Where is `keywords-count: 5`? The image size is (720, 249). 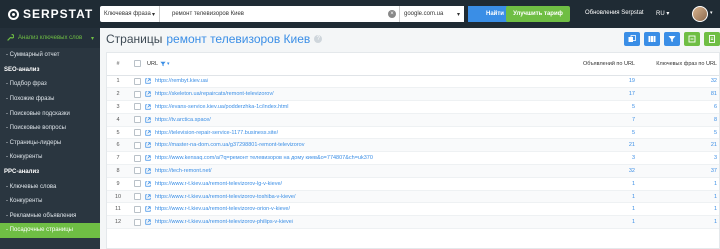 keywords-count: 5 is located at coordinates (680, 133).